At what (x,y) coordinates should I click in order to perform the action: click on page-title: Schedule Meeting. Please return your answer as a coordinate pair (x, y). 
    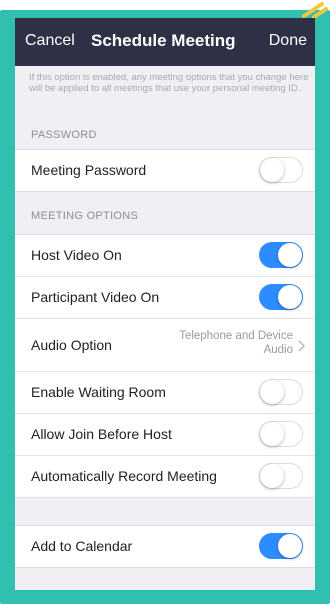
    Looking at the image, I should click on (163, 40).